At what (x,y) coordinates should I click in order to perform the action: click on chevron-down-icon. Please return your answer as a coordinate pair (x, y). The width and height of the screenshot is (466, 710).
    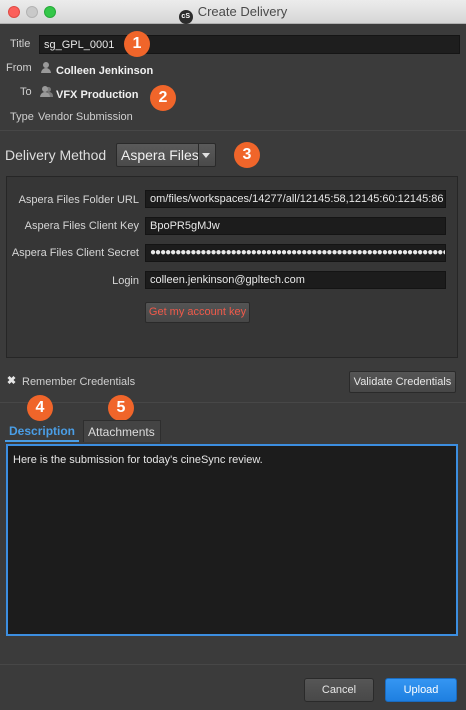
    Looking at the image, I should click on (206, 155).